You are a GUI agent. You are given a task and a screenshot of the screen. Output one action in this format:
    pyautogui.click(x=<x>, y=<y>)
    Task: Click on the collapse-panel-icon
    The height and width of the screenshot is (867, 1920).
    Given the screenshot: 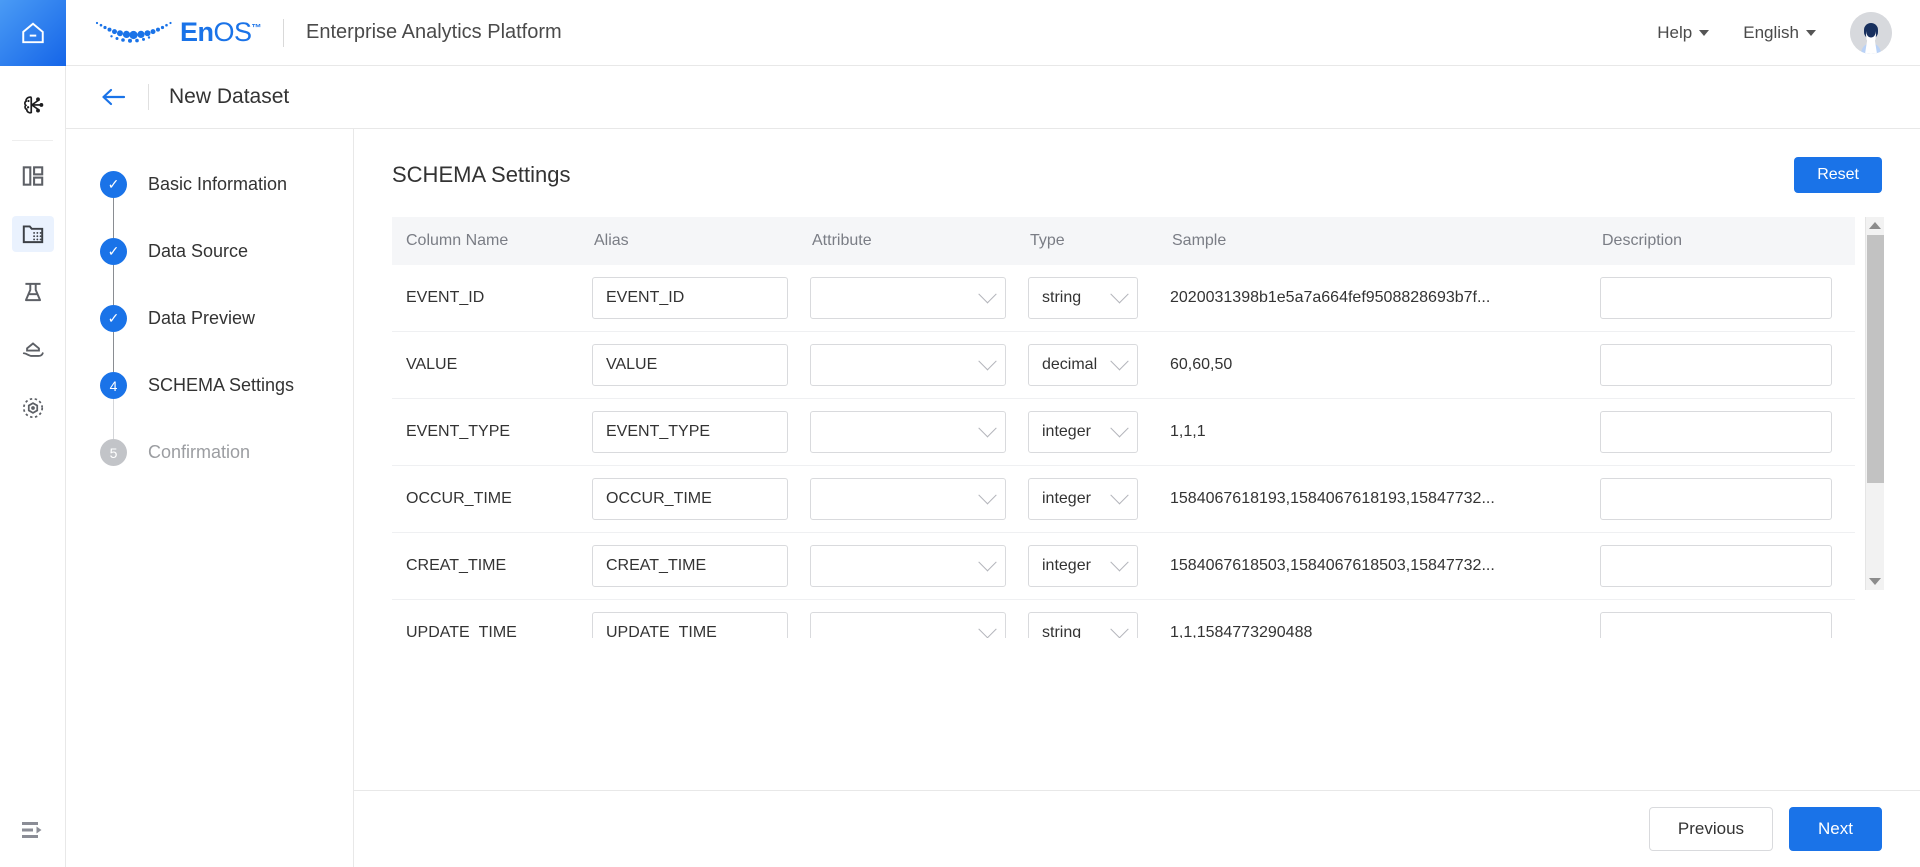 What is the action you would take?
    pyautogui.click(x=32, y=830)
    